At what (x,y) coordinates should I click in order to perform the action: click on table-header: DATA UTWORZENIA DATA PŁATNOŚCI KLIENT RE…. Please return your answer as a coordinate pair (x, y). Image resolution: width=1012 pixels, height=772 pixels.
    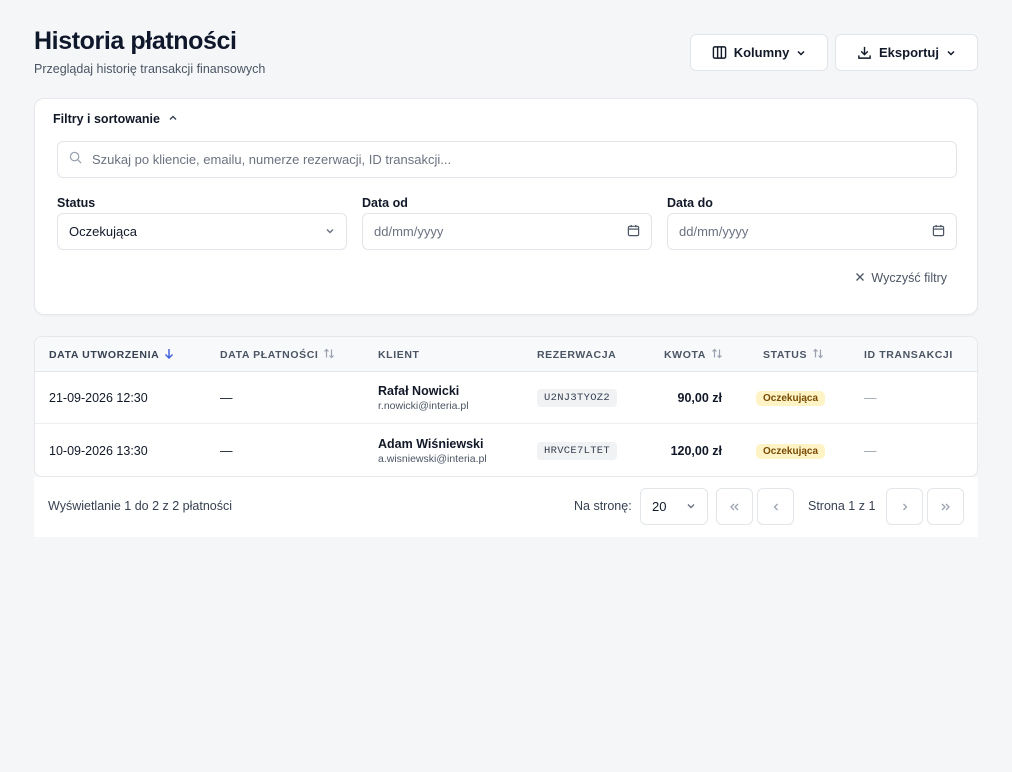
    Looking at the image, I should click on (506, 354).